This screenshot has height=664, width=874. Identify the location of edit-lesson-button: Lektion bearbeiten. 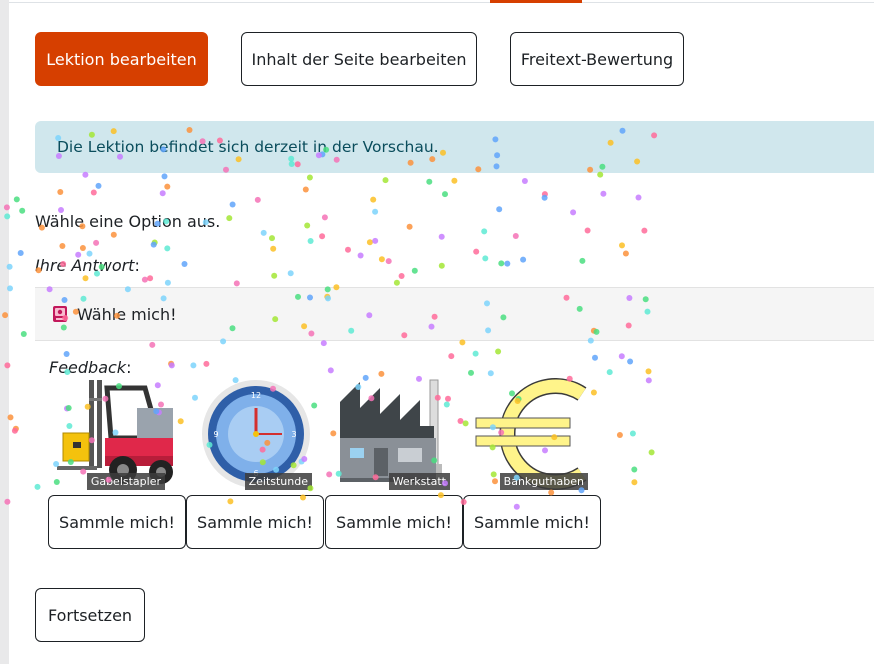
(121, 59).